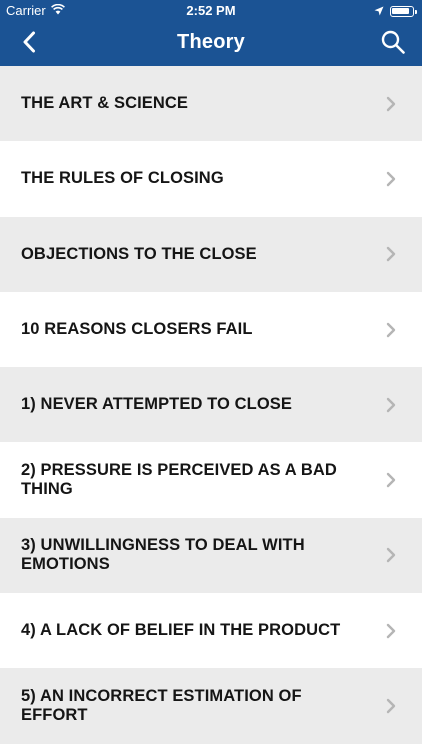  I want to click on list-item-label: THE ART & SCIENCE, so click(105, 103).